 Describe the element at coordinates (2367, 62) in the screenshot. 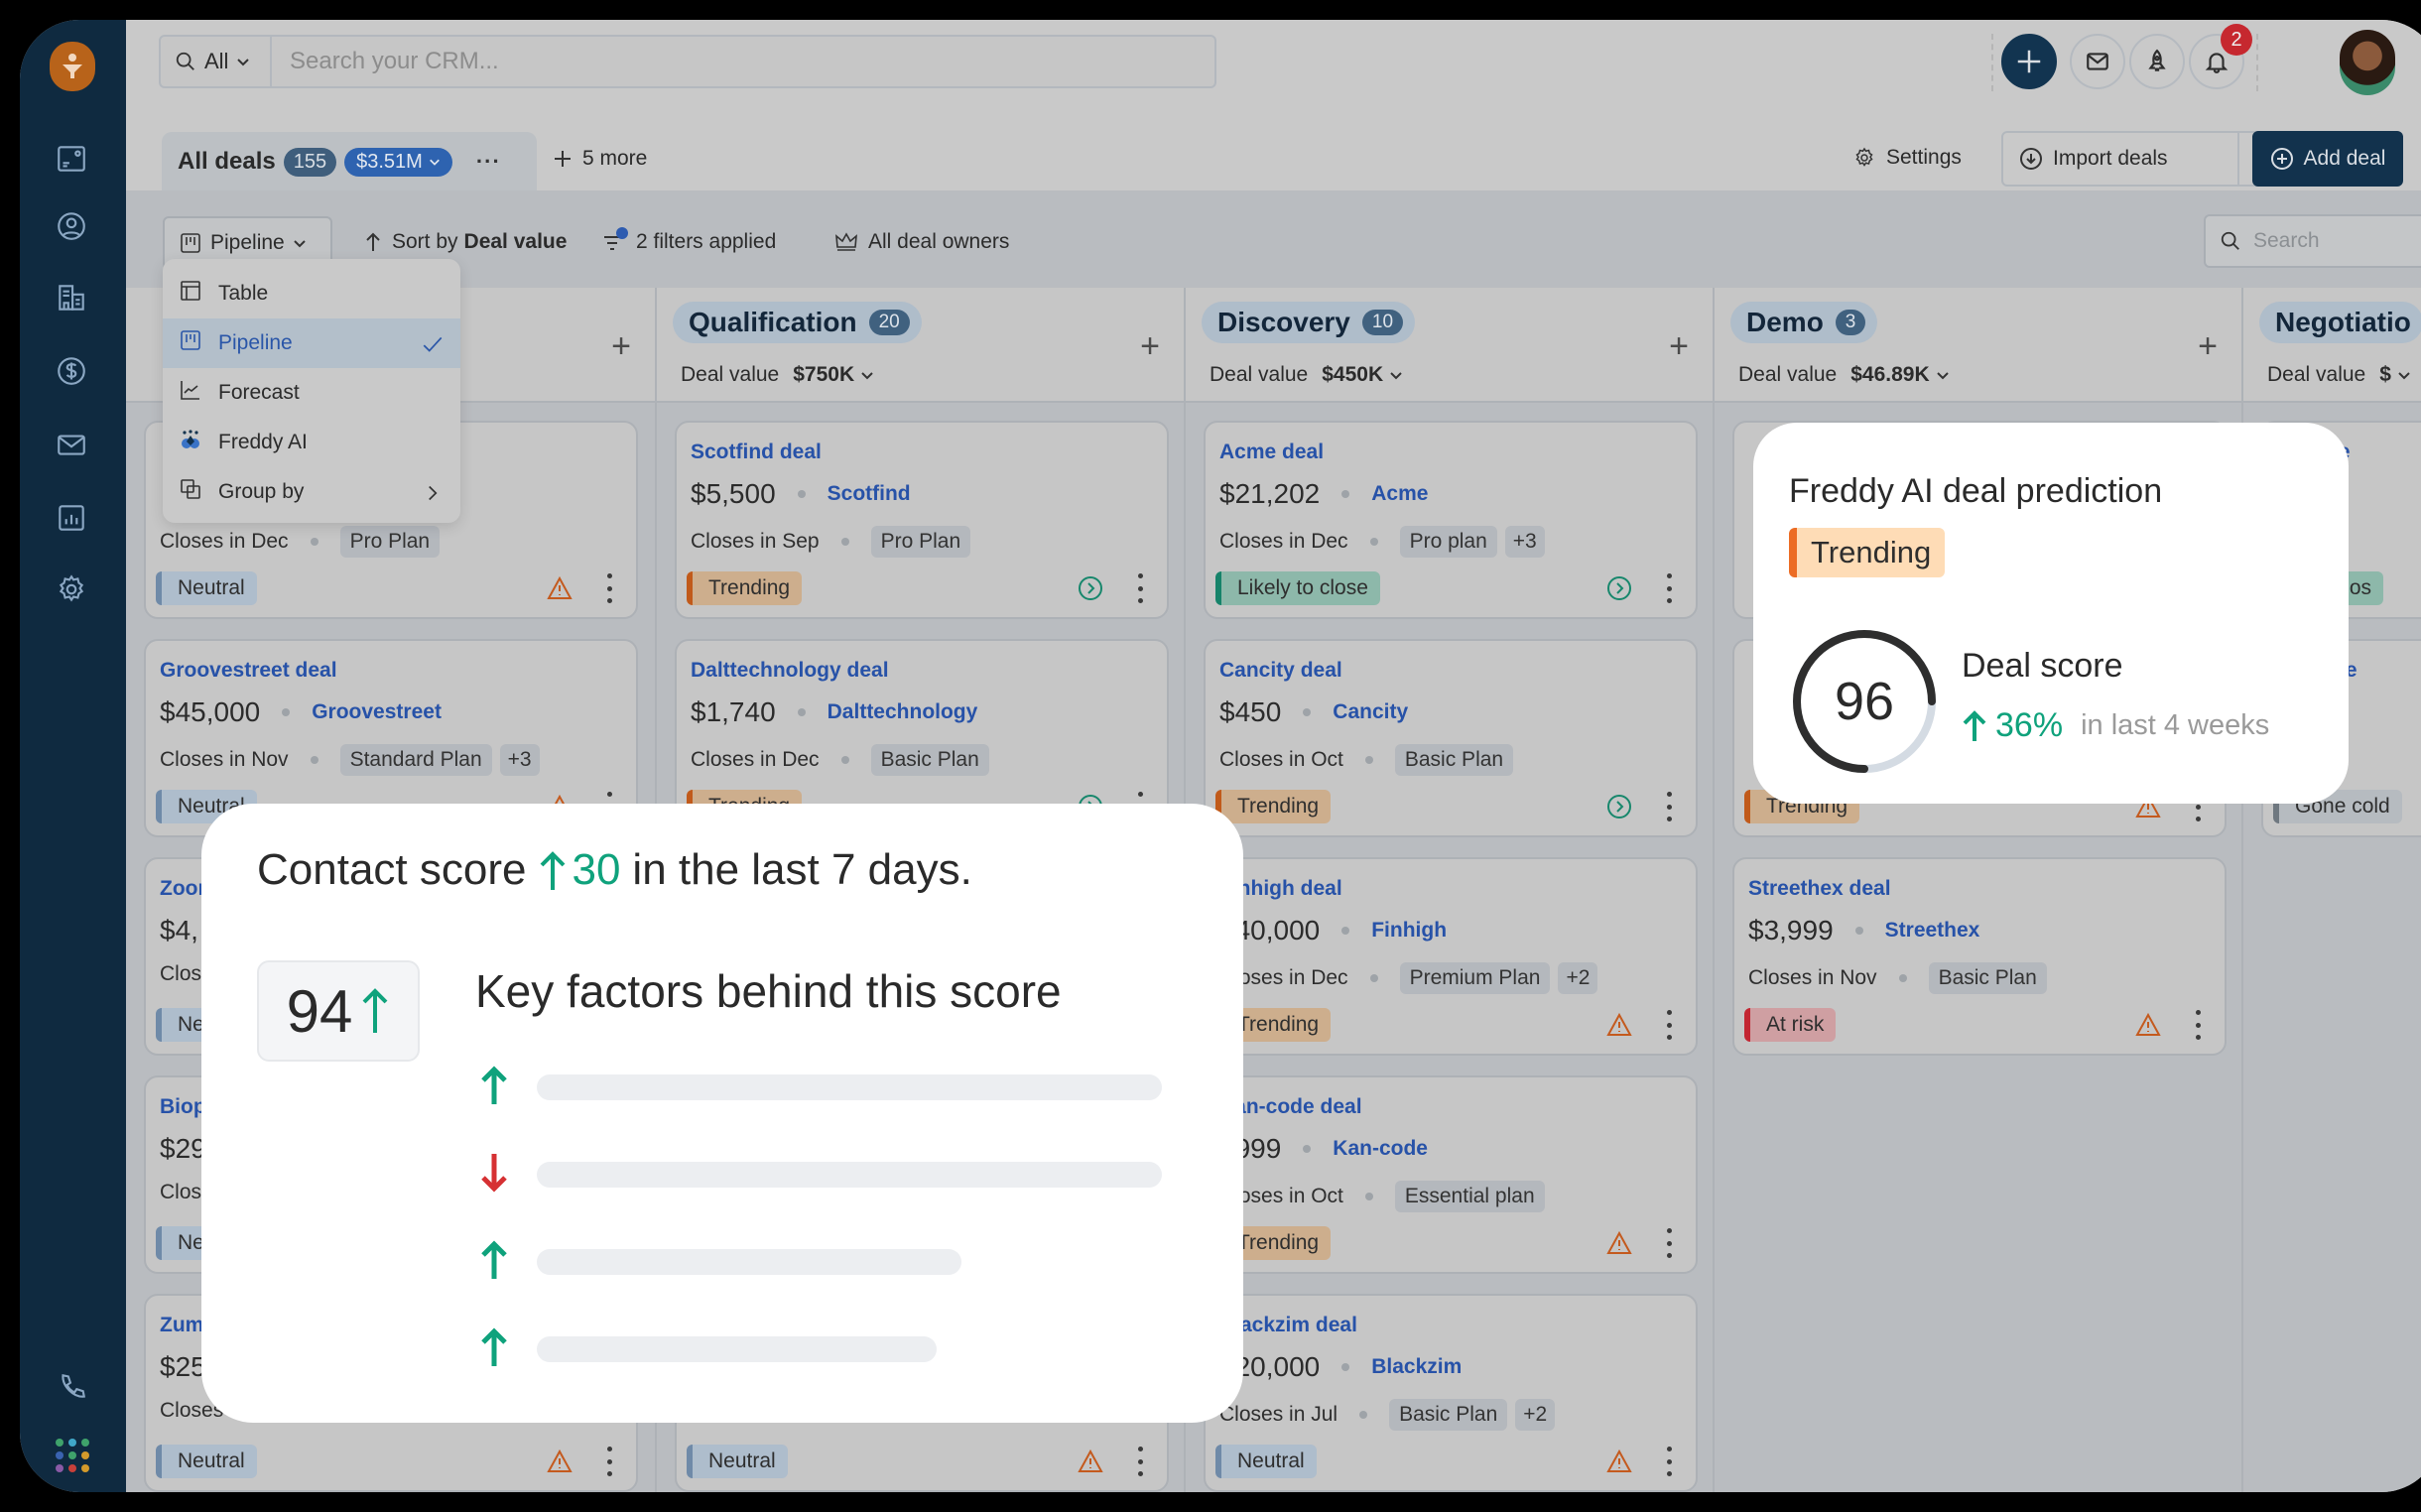

I see `user-avatar` at that location.